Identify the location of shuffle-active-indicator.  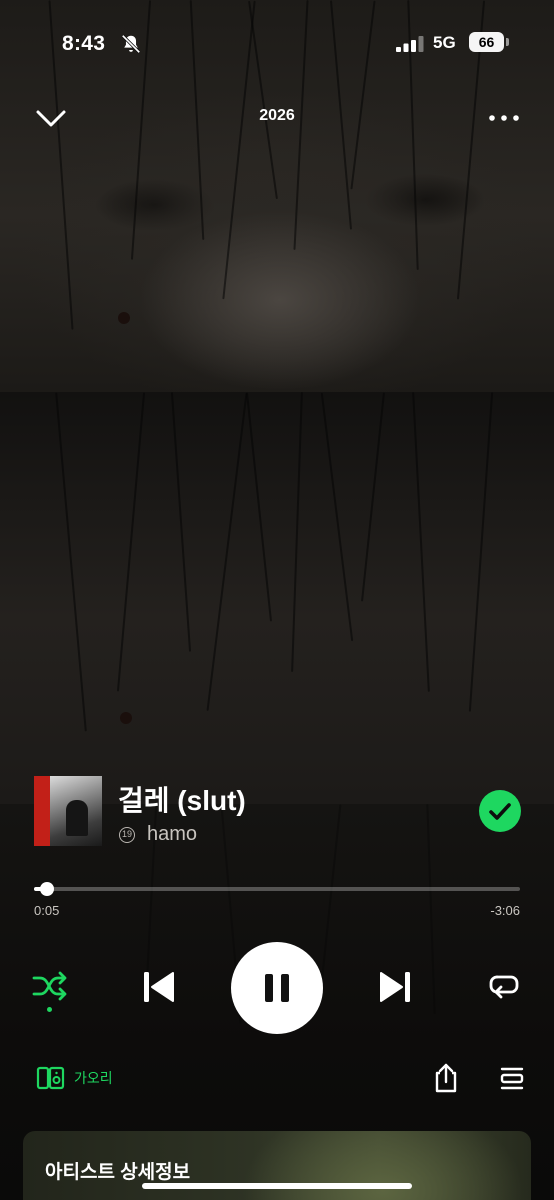
(49, 1009).